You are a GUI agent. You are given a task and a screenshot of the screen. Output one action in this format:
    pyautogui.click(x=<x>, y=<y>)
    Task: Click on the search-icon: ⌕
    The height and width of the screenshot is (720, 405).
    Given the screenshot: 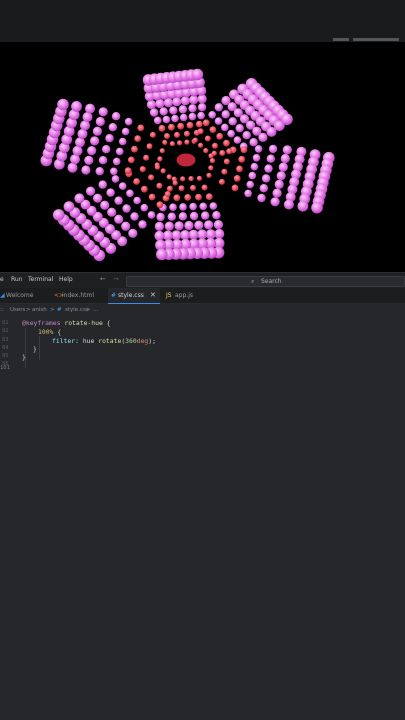 What is the action you would take?
    pyautogui.click(x=253, y=281)
    